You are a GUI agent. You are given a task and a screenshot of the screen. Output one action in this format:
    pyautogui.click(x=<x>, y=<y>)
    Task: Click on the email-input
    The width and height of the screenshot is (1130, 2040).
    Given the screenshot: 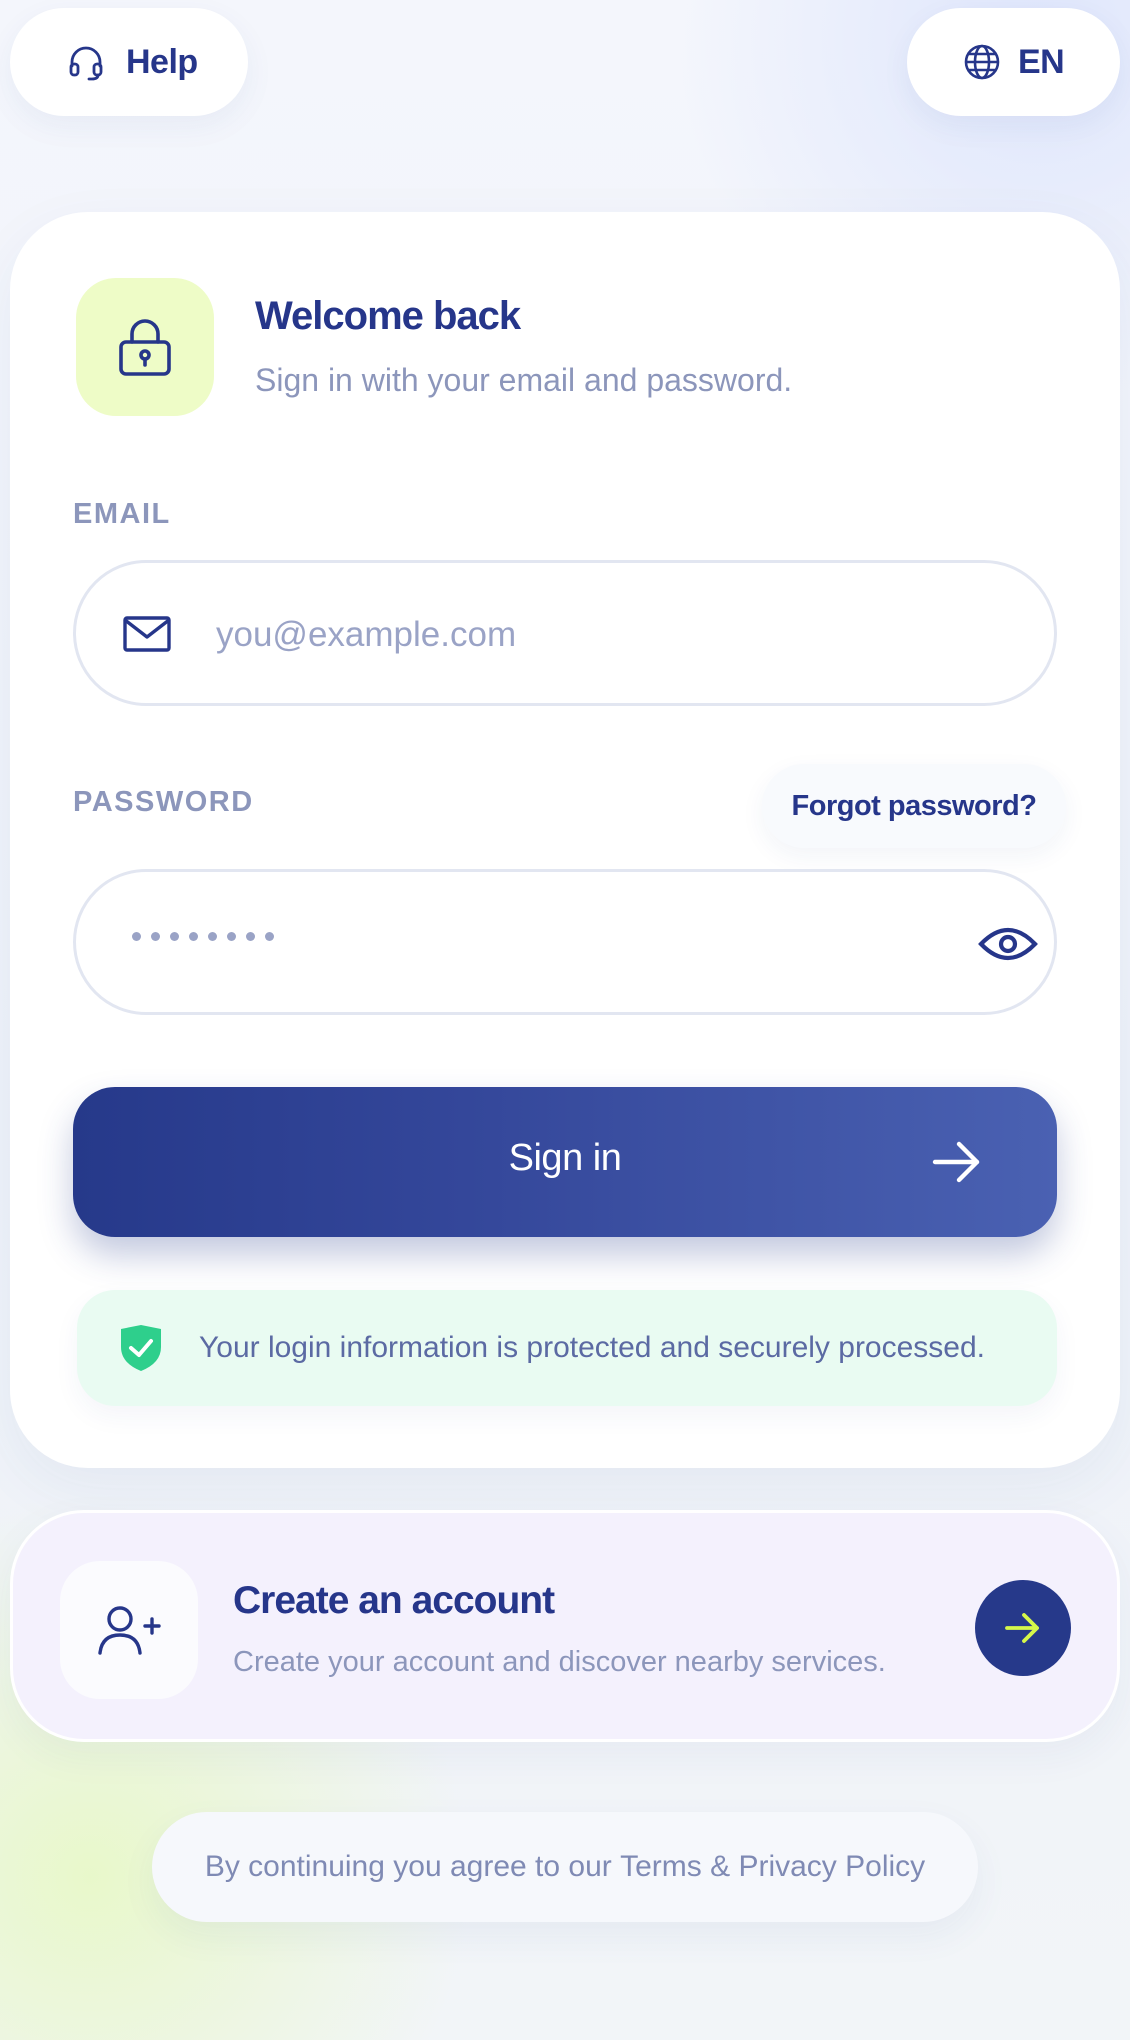 What is the action you would take?
    pyautogui.click(x=606, y=635)
    